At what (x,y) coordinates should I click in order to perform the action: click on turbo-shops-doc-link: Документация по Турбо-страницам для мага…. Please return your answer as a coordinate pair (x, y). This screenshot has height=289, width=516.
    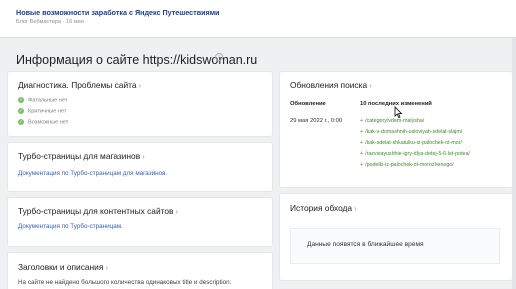
    Looking at the image, I should click on (92, 173).